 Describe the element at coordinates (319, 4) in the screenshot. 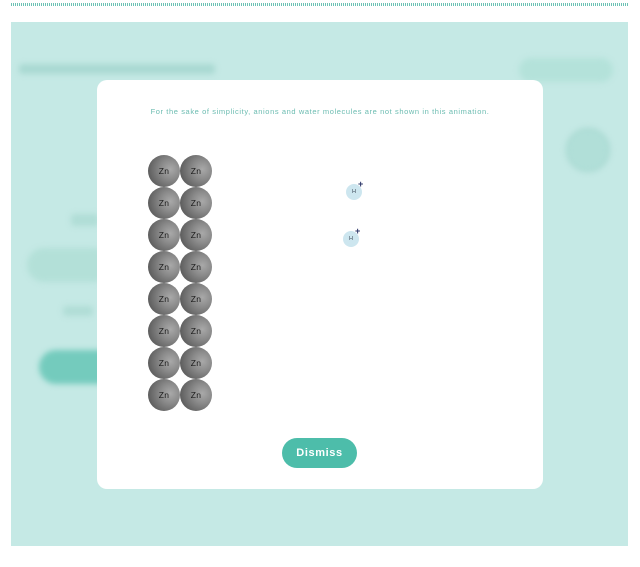

I see `top-divider` at that location.